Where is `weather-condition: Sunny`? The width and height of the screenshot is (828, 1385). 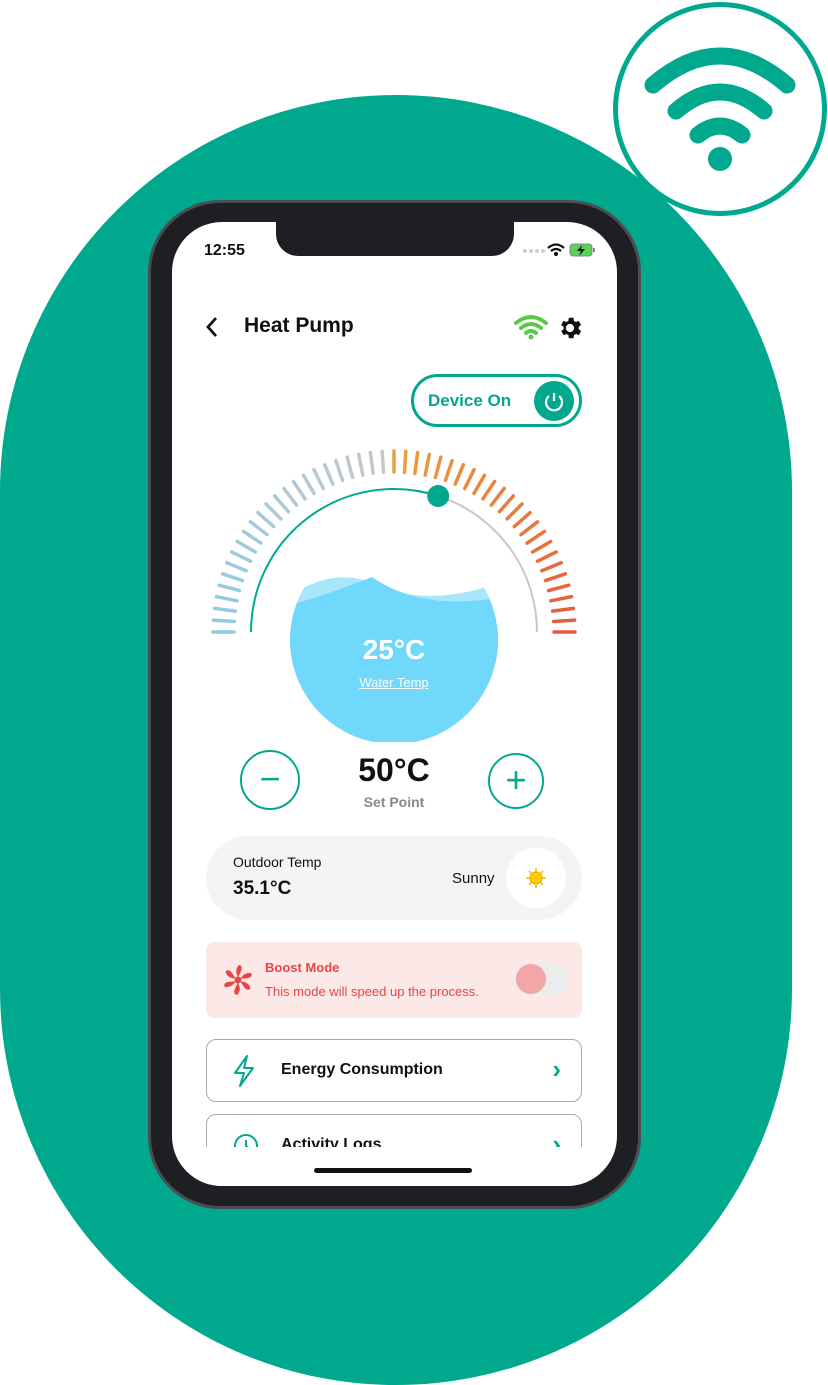 weather-condition: Sunny is located at coordinates (473, 878).